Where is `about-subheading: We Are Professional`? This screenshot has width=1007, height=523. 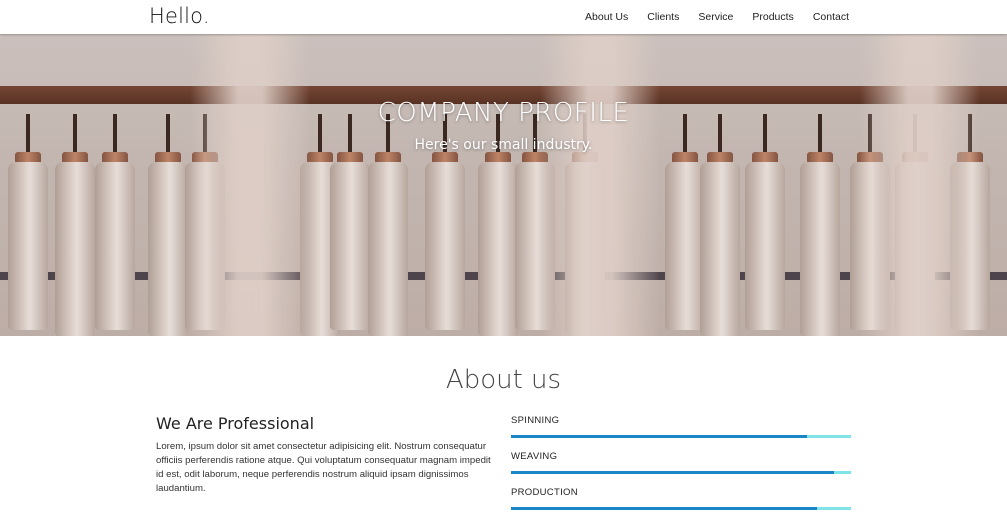
about-subheading: We Are Professional is located at coordinates (235, 423).